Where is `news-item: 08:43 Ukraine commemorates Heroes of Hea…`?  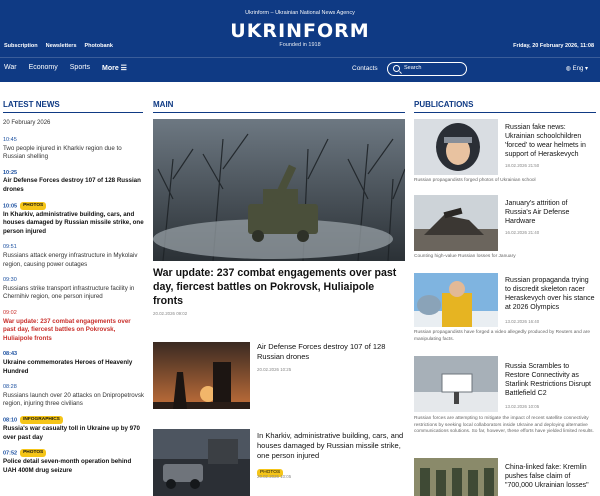 news-item: 08:43 Ukraine commemorates Heroes of Hea… is located at coordinates (74, 363).